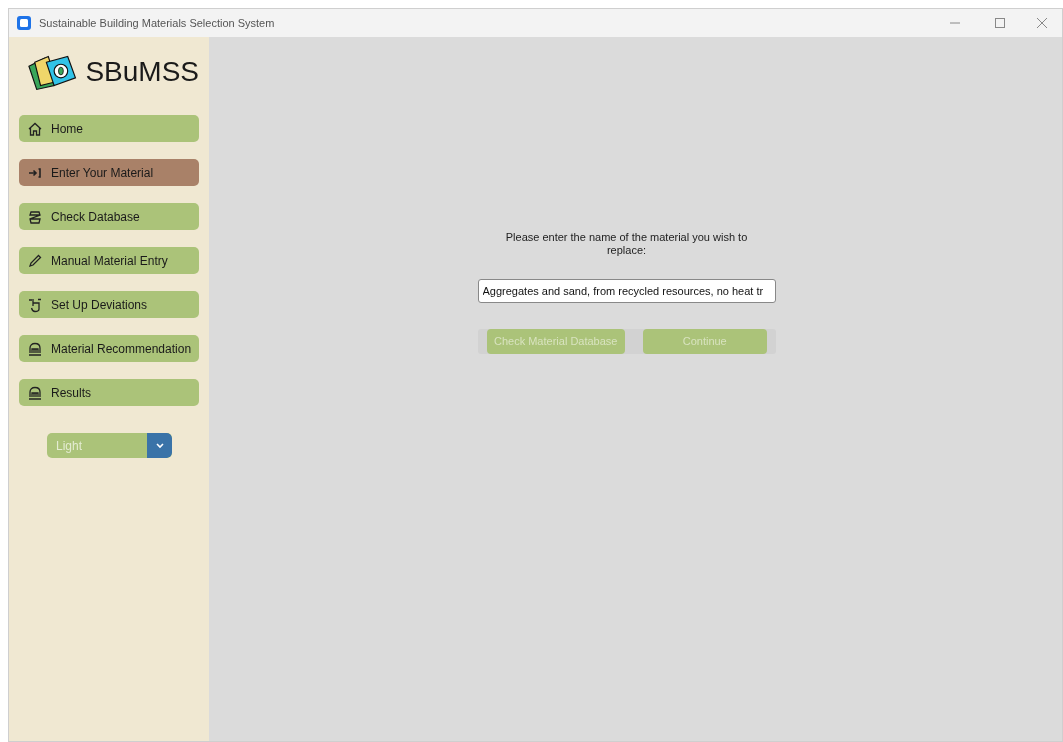 Image resolution: width=1063 pixels, height=742 pixels. What do you see at coordinates (109, 348) in the screenshot?
I see `sidebar-item: Material Recommendation` at bounding box center [109, 348].